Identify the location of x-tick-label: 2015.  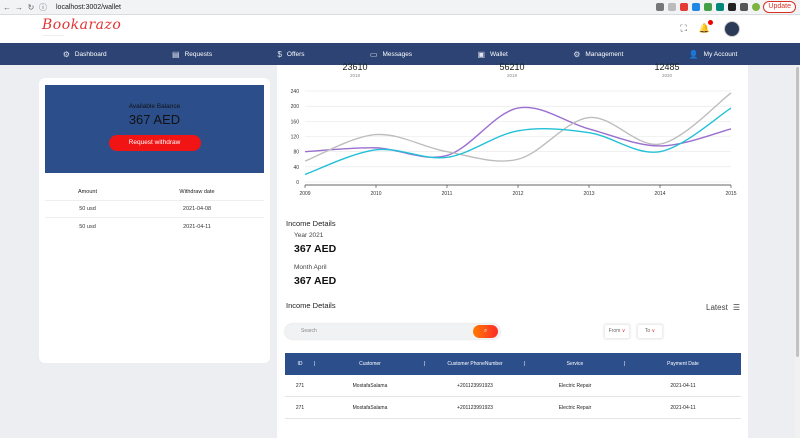
(730, 194).